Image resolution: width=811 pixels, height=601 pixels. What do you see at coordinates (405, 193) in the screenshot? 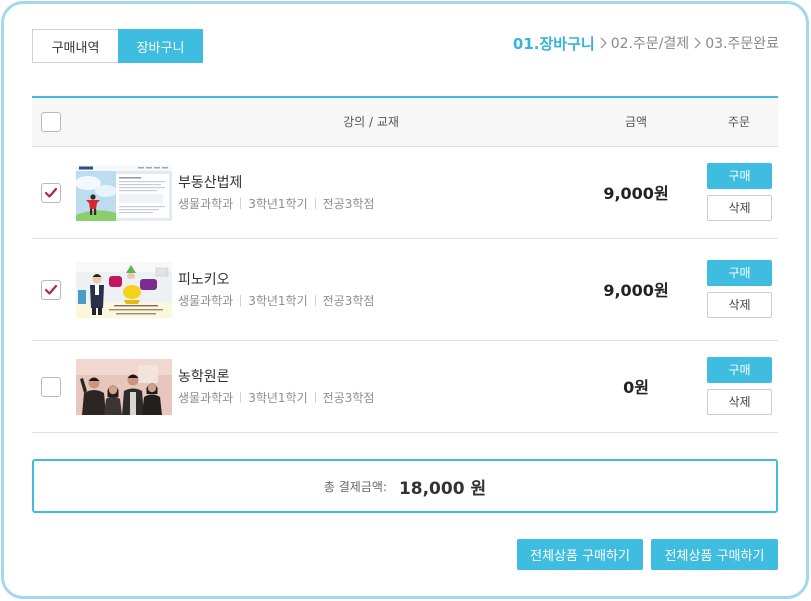
I see `table-row: 부동산법제 생물과학과 3학년1학기 전공3학점 9,000원 구매 삭제` at bounding box center [405, 193].